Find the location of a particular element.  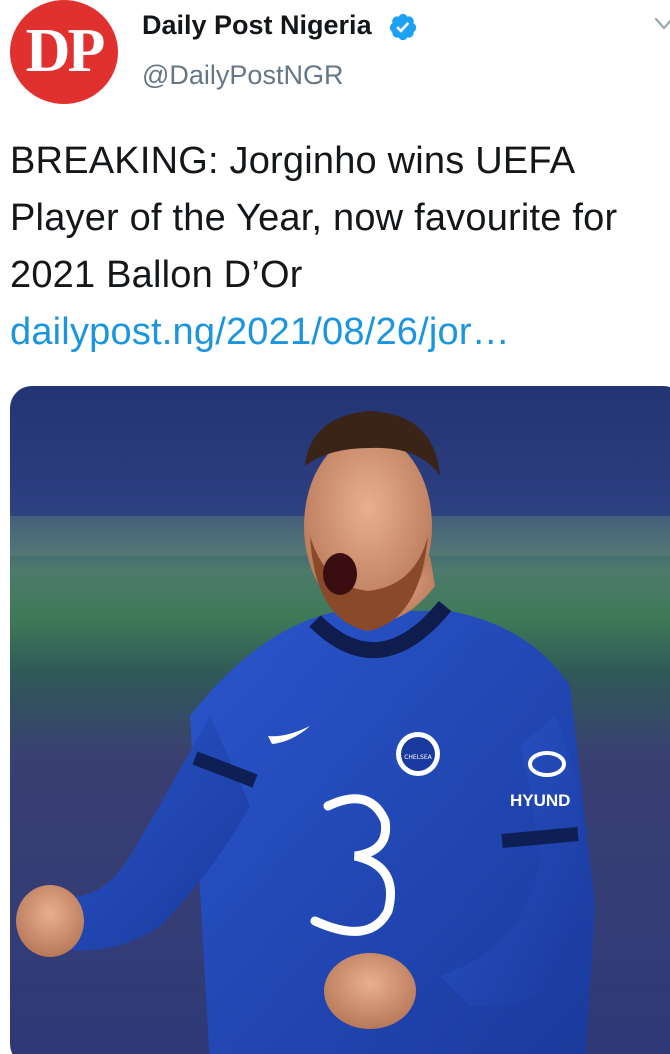

verified-badge-icon is located at coordinates (403, 27).